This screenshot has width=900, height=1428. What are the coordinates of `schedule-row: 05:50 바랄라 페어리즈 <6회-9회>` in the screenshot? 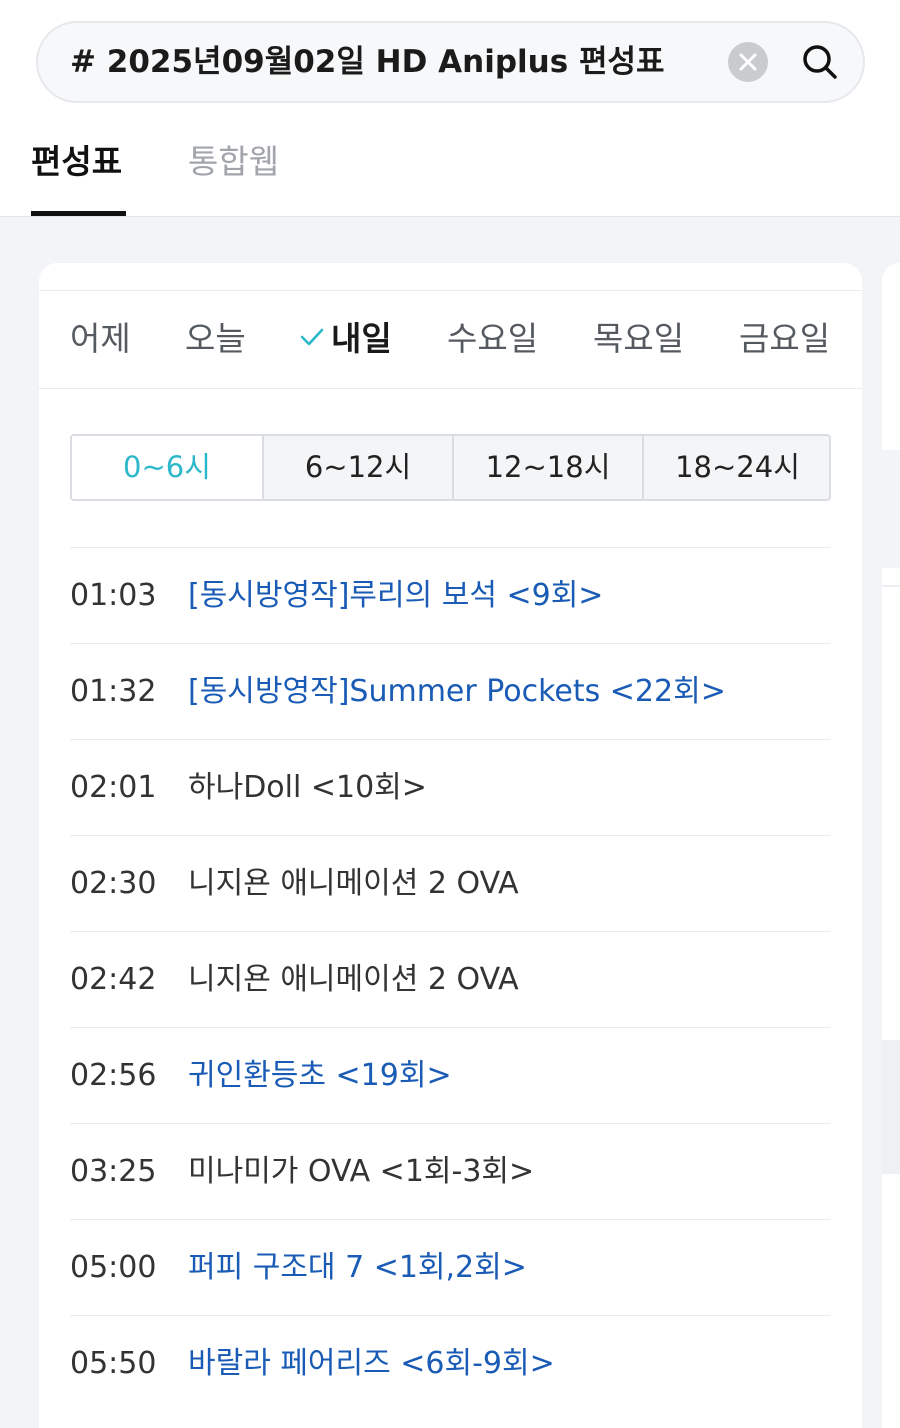 It's located at (450, 1363).